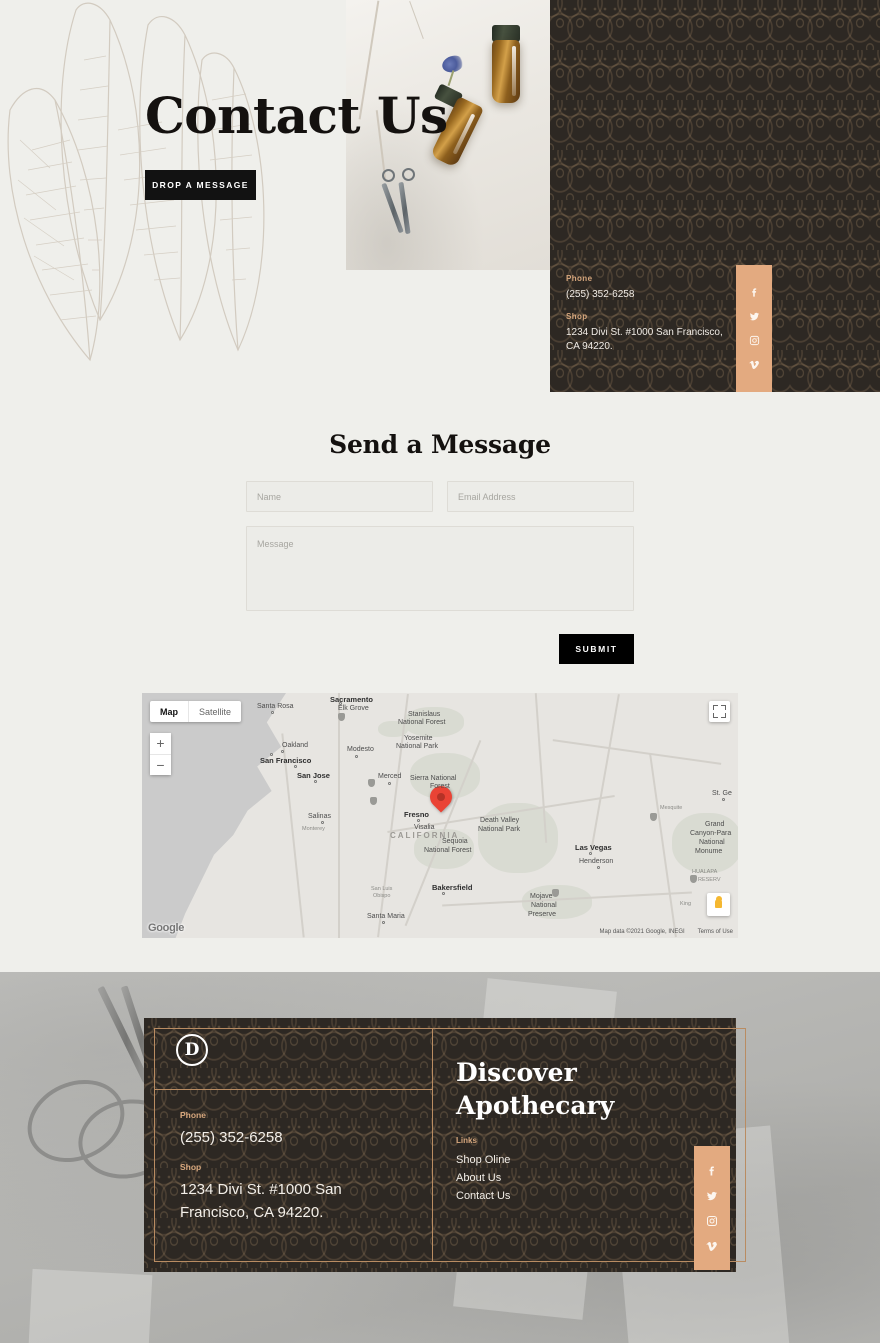 The height and width of the screenshot is (1343, 880). Describe the element at coordinates (313, 775) in the screenshot. I see `map-label: San Jose` at that location.